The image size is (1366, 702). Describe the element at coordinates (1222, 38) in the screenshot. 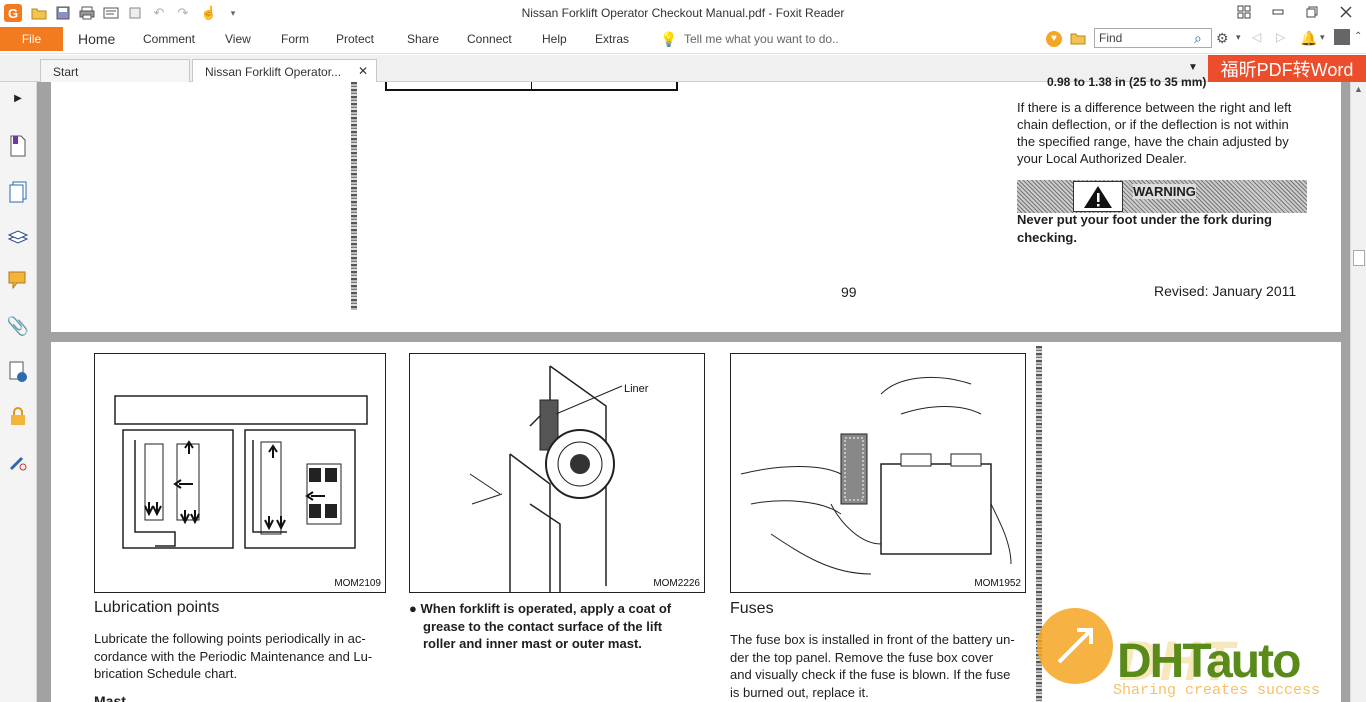

I see `gear-icon: ⚙` at that location.